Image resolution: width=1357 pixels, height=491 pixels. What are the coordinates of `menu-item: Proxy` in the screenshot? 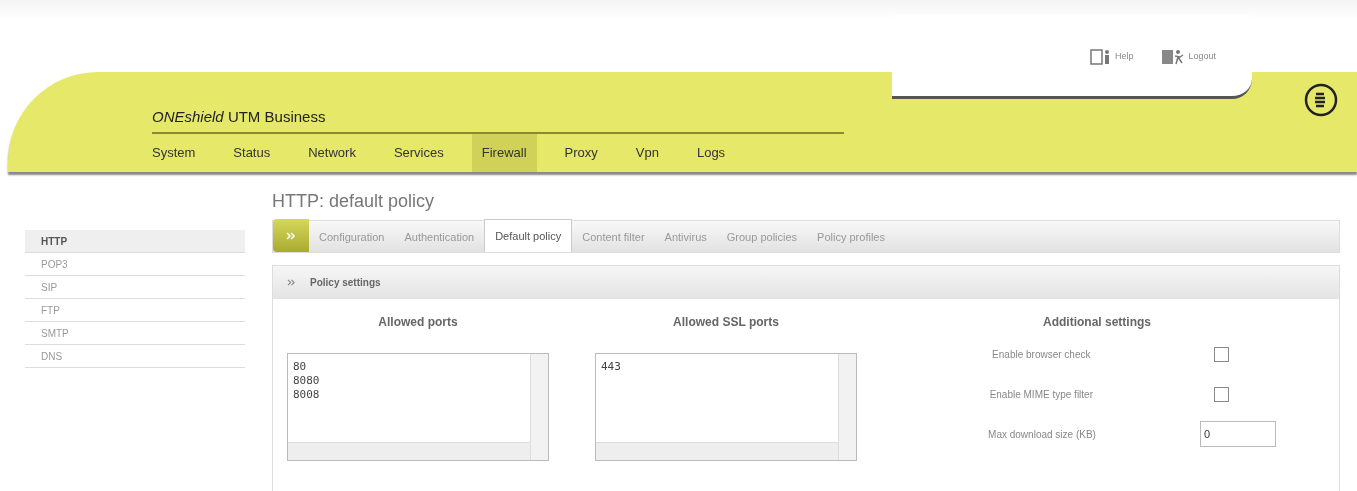 It's located at (581, 153).